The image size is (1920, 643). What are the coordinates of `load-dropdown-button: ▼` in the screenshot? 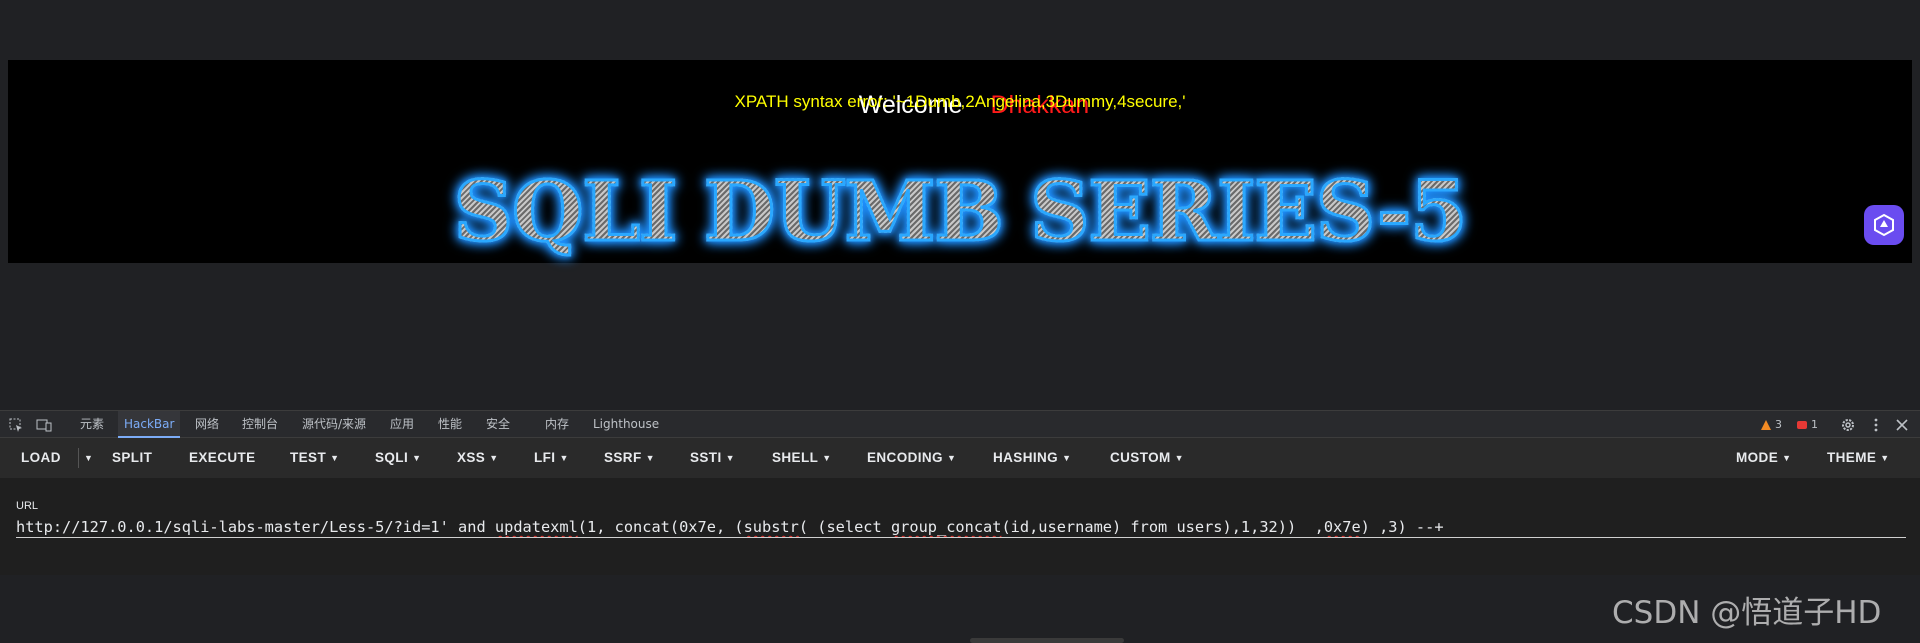 It's located at (86, 458).